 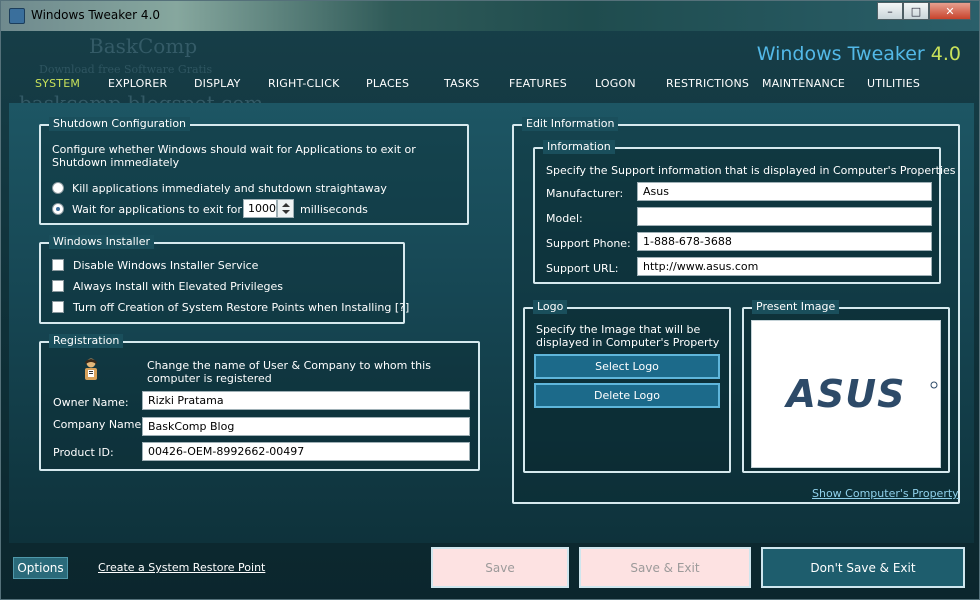 What do you see at coordinates (570, 124) in the screenshot?
I see `edit-information-legend: Edit Information` at bounding box center [570, 124].